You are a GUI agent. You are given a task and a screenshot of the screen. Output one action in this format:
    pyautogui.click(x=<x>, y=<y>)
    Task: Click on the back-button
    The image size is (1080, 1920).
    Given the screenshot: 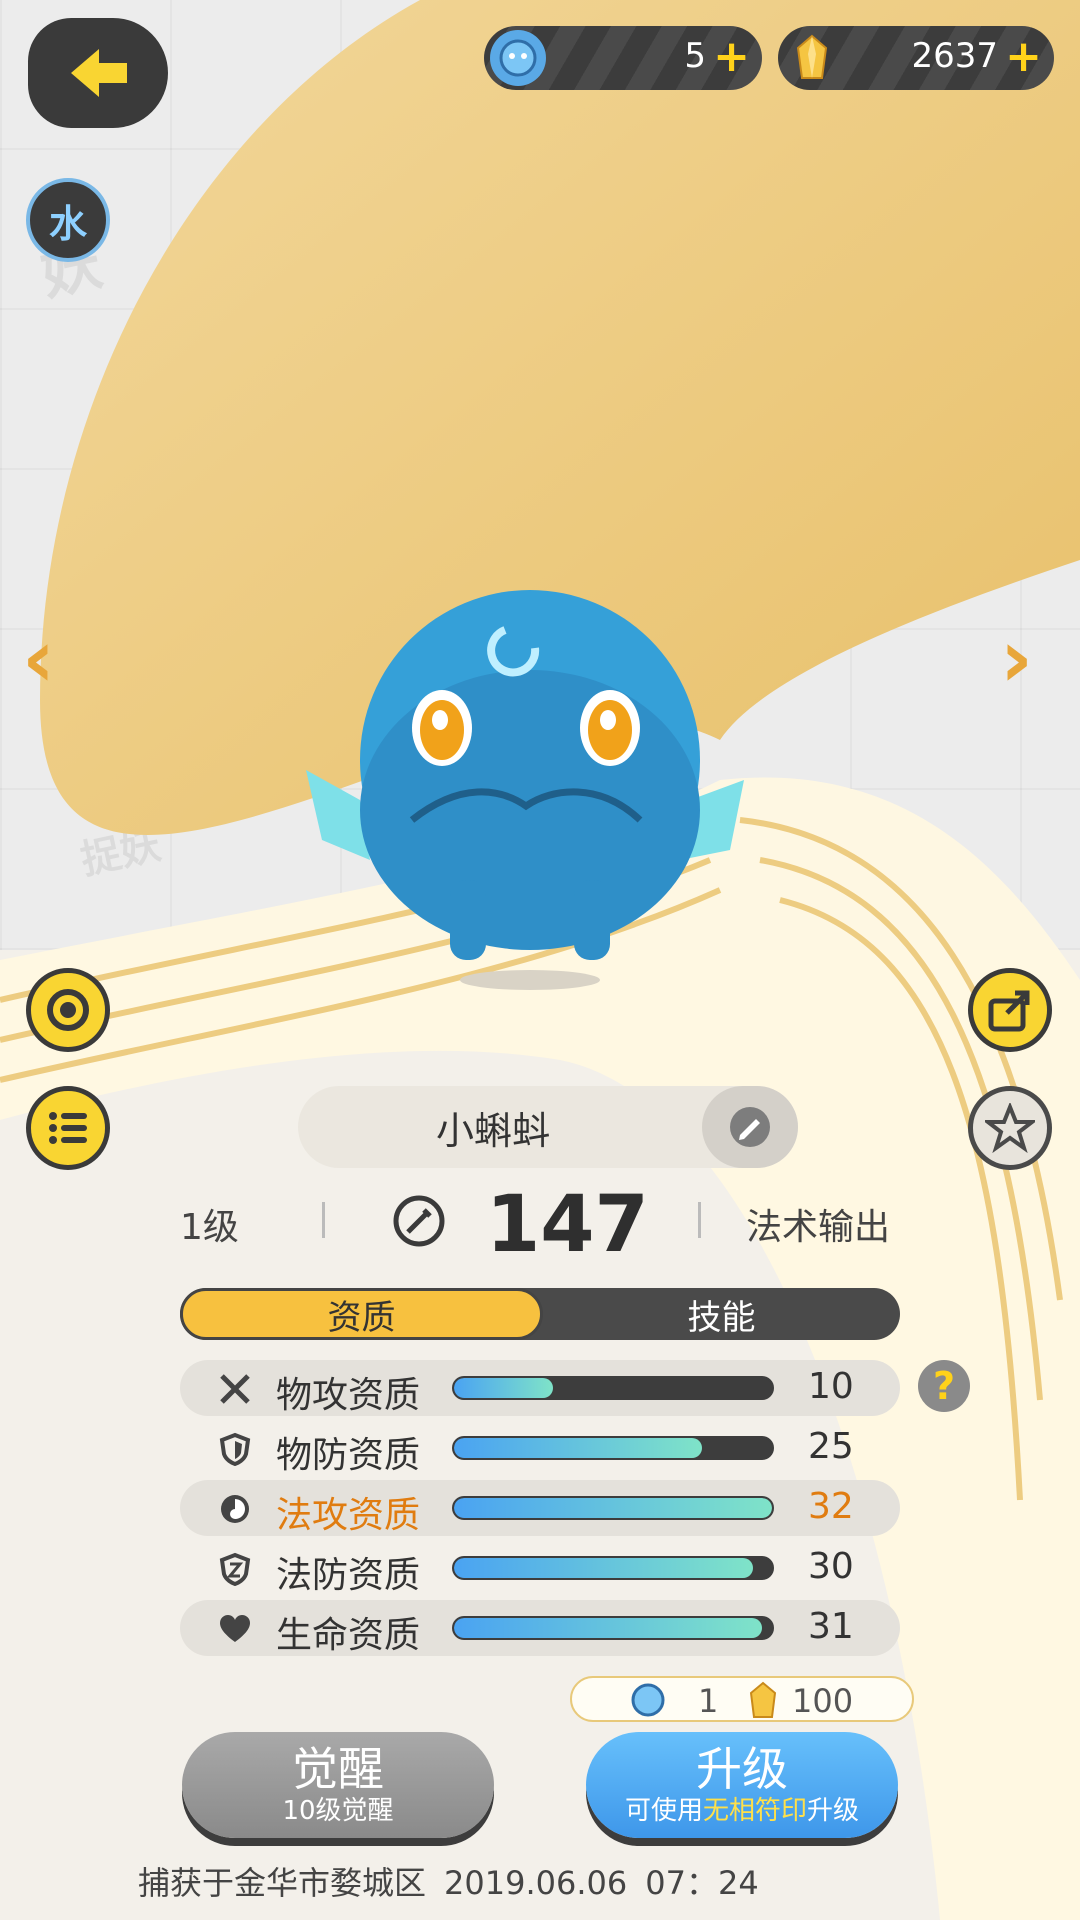 What is the action you would take?
    pyautogui.click(x=98, y=73)
    